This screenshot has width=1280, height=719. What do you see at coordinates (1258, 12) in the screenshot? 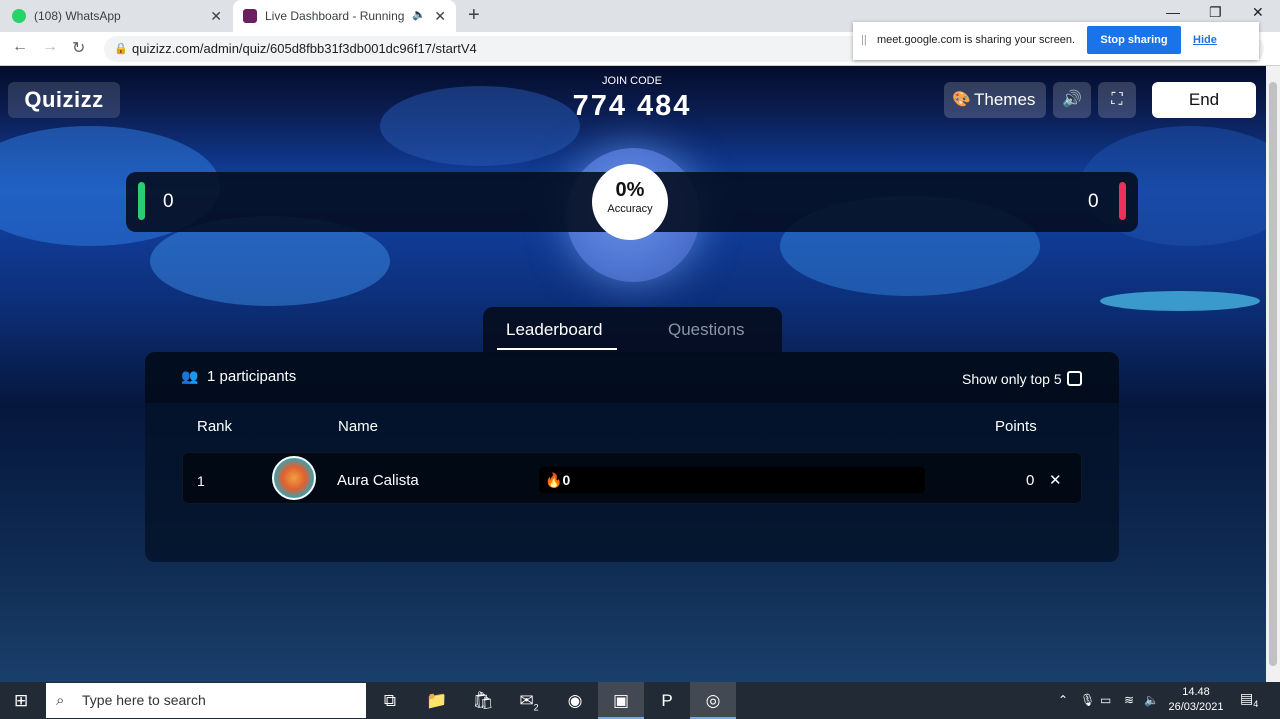
I see `close-window-icon: ✕` at bounding box center [1258, 12].